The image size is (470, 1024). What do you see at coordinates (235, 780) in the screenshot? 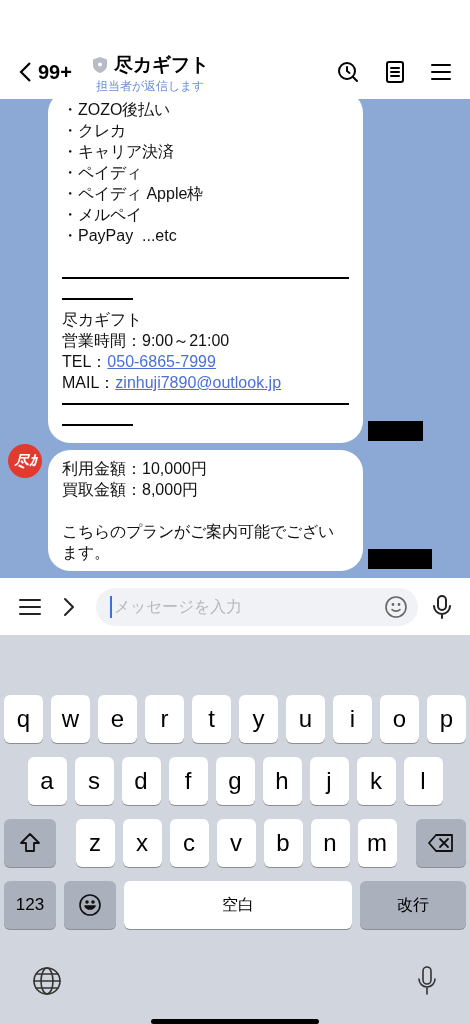
I see `letter-key: g` at bounding box center [235, 780].